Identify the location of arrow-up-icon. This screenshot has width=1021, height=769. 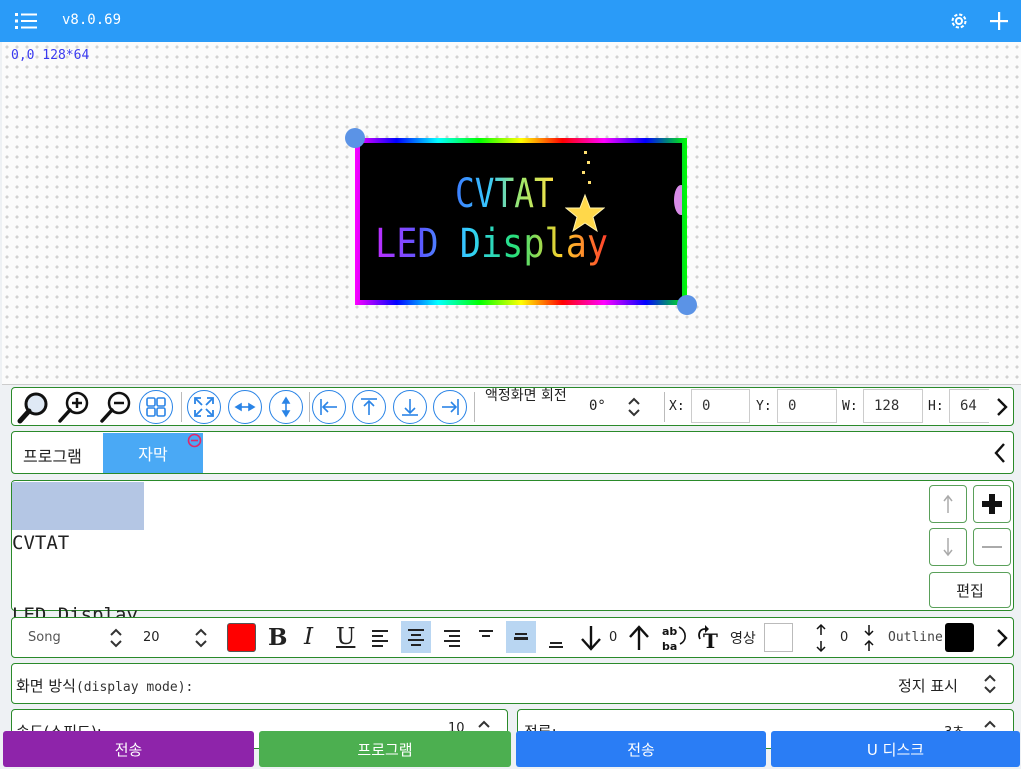
(639, 638).